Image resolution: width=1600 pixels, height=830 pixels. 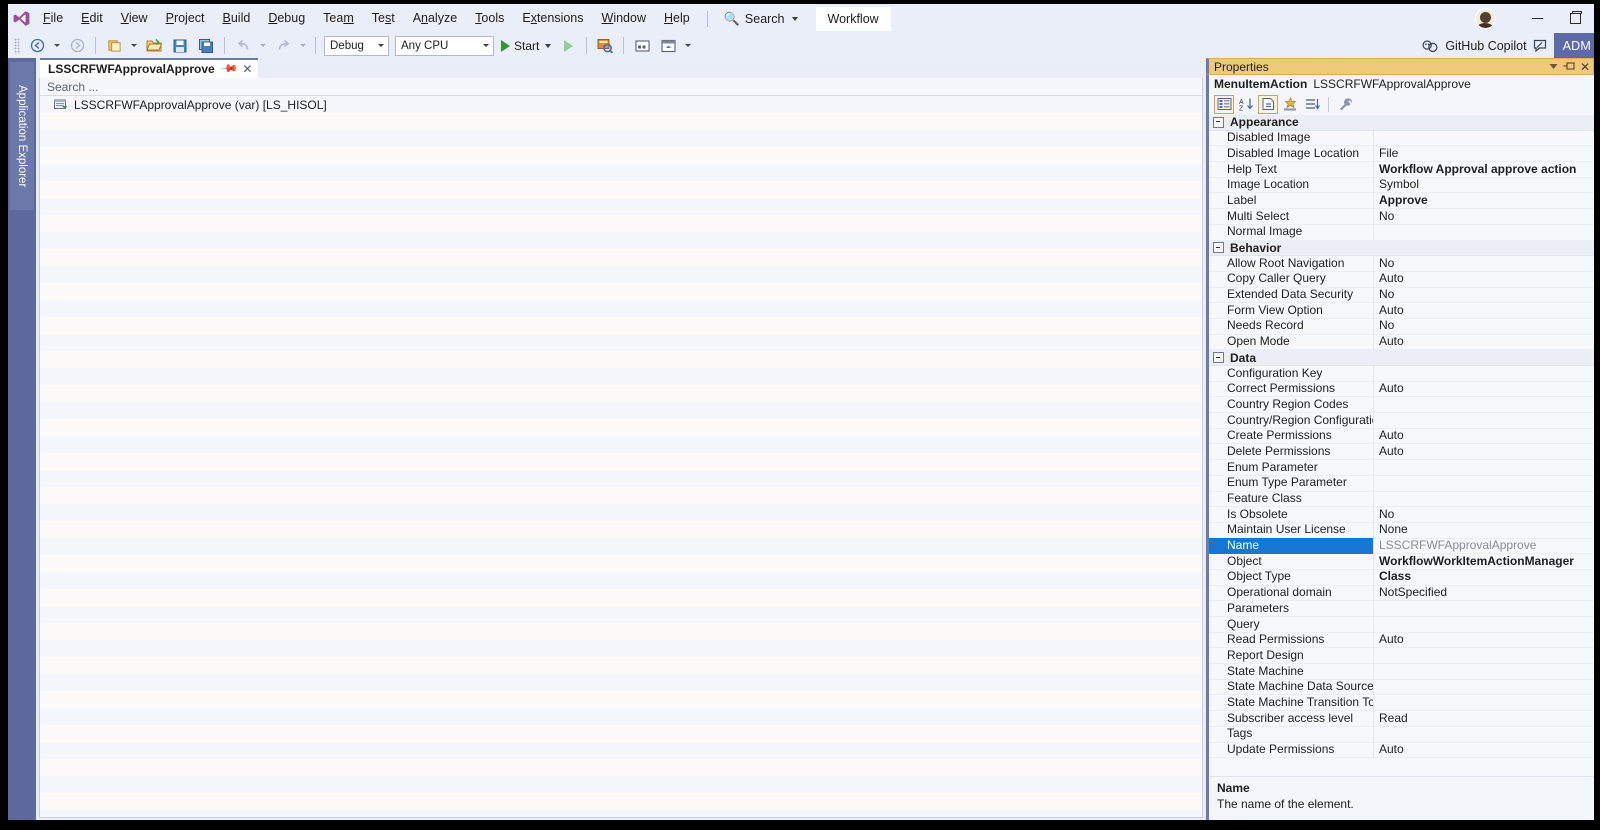 I want to click on navigate-forward-button, so click(x=77, y=46).